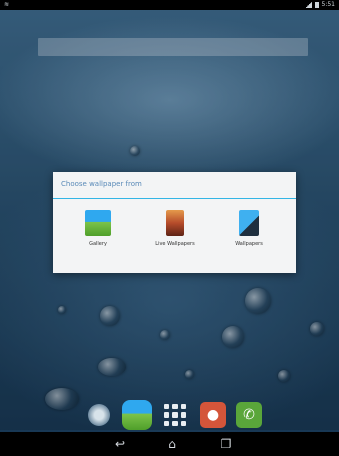  What do you see at coordinates (120, 444) in the screenshot?
I see `back-icon: ↩` at bounding box center [120, 444].